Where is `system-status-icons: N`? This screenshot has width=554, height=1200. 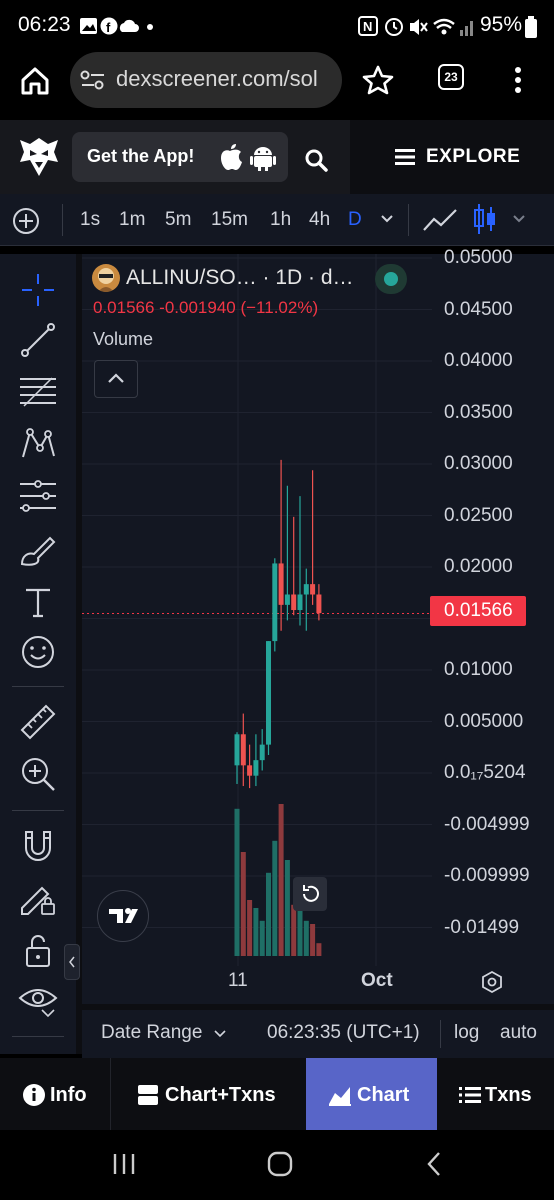
system-status-icons: N is located at coordinates (415, 26).